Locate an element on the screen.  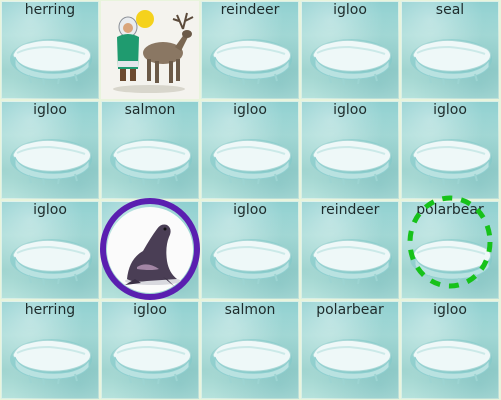
tile-reindeer-picture is located at coordinates (150, 50).